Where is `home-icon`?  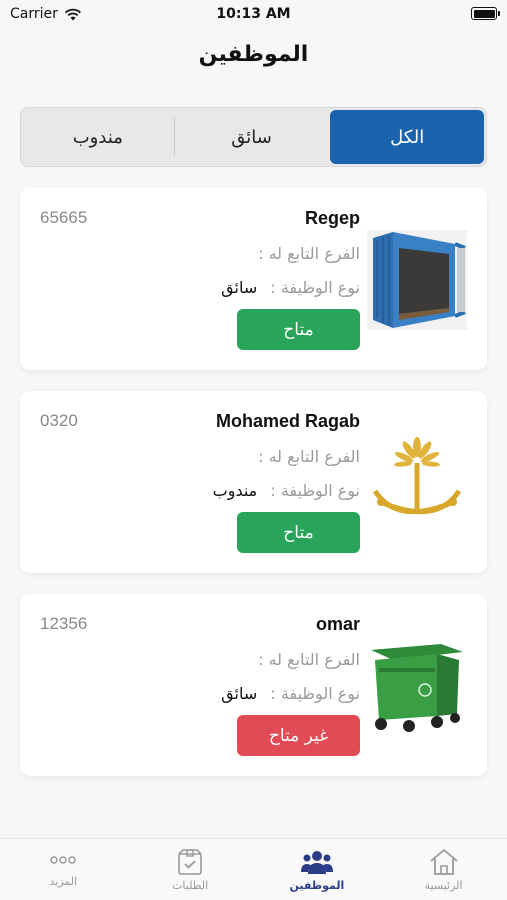
home-icon is located at coordinates (444, 862).